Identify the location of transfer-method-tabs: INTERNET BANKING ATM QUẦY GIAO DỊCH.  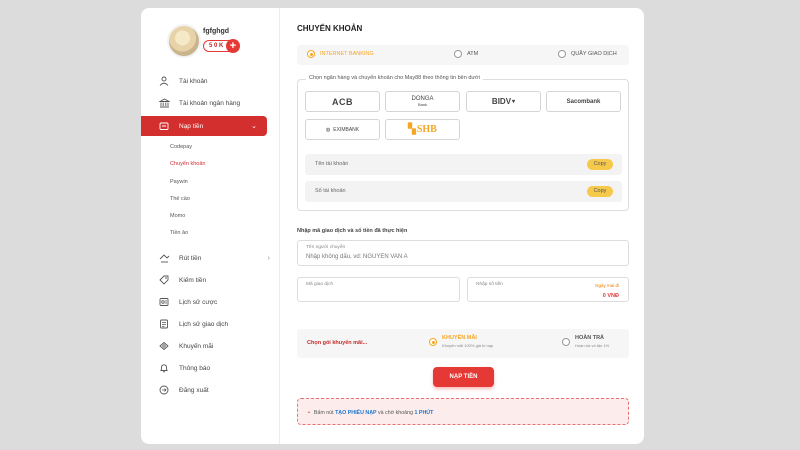
(463, 55).